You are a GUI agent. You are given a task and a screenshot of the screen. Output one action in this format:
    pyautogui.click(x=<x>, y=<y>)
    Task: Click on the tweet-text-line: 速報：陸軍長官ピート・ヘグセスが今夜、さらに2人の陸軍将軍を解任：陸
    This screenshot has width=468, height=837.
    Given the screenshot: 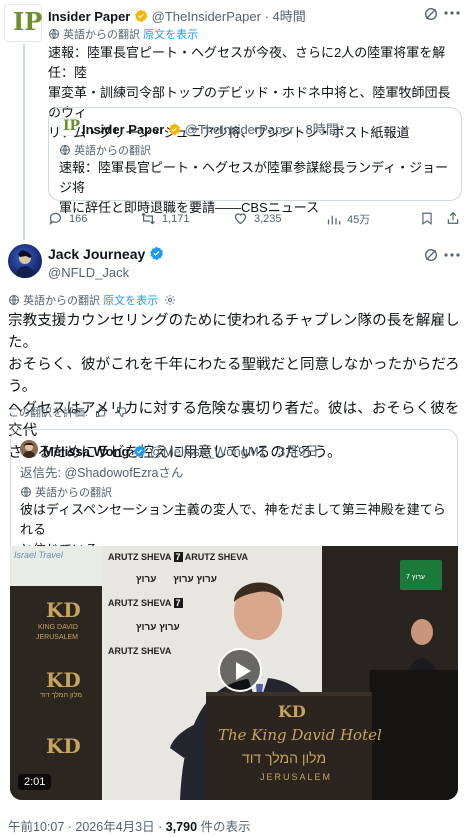 What is the action you would take?
    pyautogui.click(x=247, y=62)
    